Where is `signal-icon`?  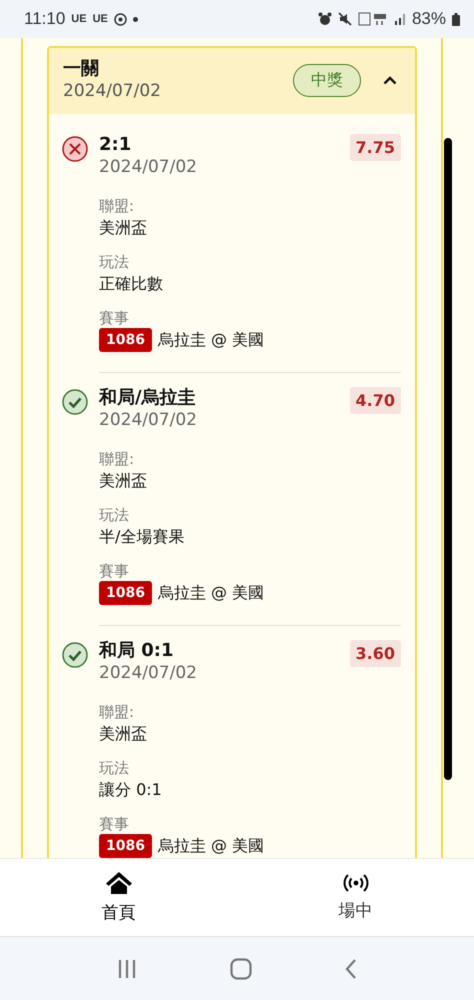
signal-icon is located at coordinates (400, 19).